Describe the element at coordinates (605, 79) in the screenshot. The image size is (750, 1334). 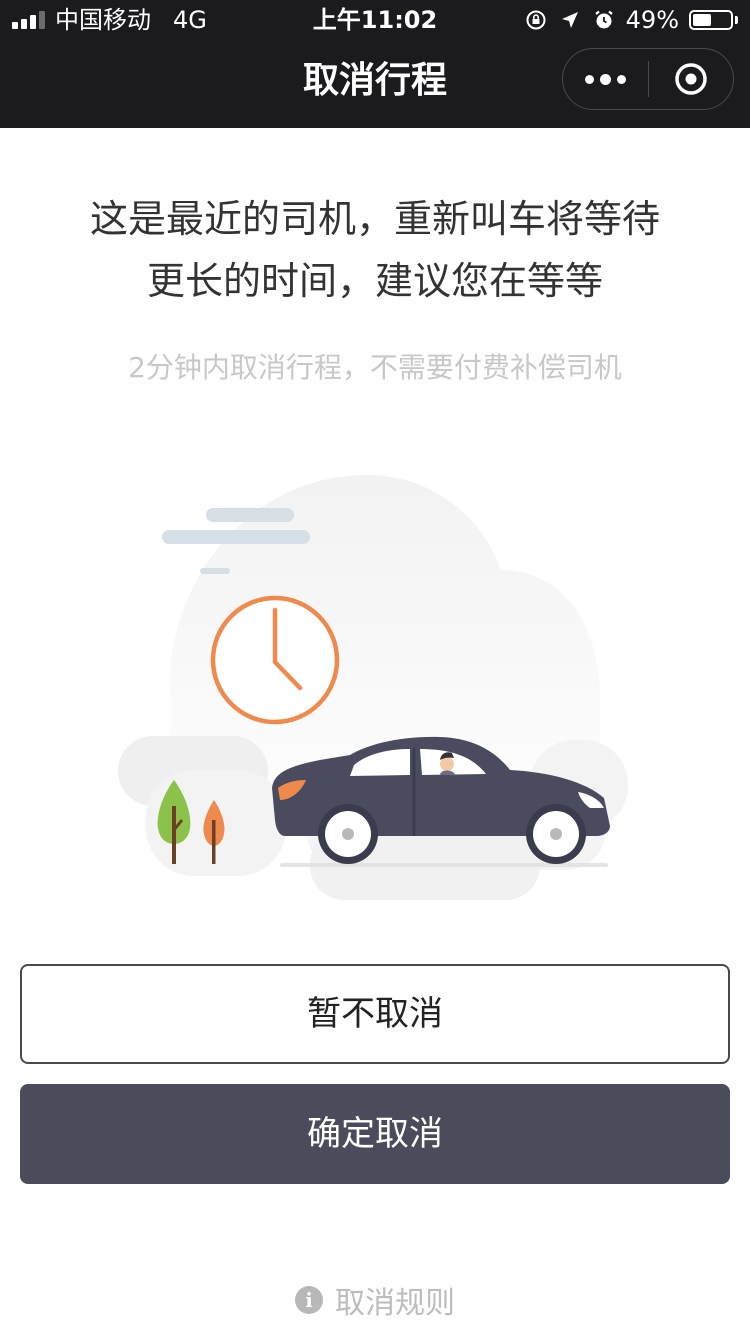
I see `more-dots-icon` at that location.